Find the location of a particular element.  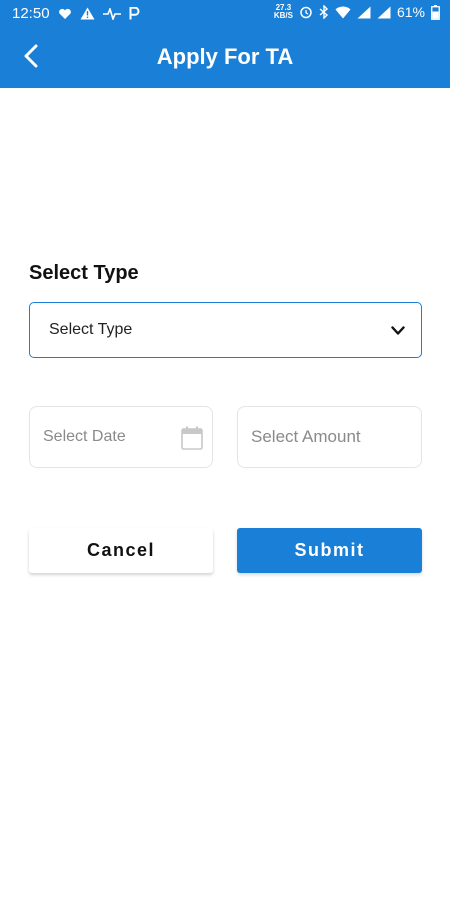

status-time: 12:50 is located at coordinates (31, 13).